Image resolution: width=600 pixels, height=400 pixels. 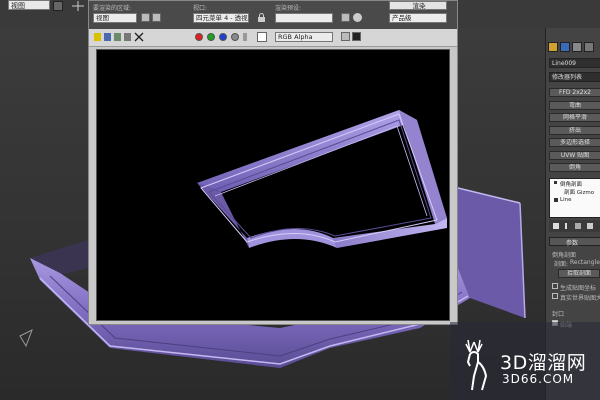 What do you see at coordinates (112, 8) in the screenshot?
I see `area-label: 要渲染的区域:` at bounding box center [112, 8].